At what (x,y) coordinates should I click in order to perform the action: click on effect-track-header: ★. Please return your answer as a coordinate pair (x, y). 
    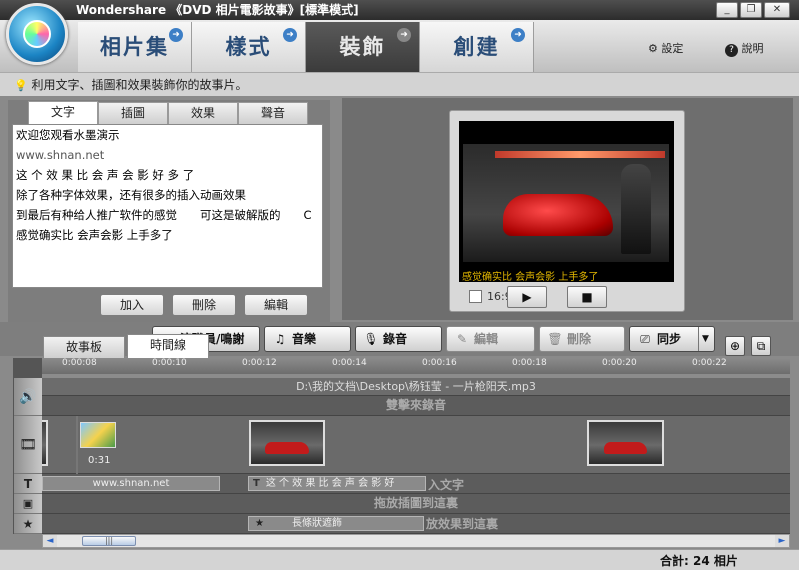
    Looking at the image, I should click on (28, 524).